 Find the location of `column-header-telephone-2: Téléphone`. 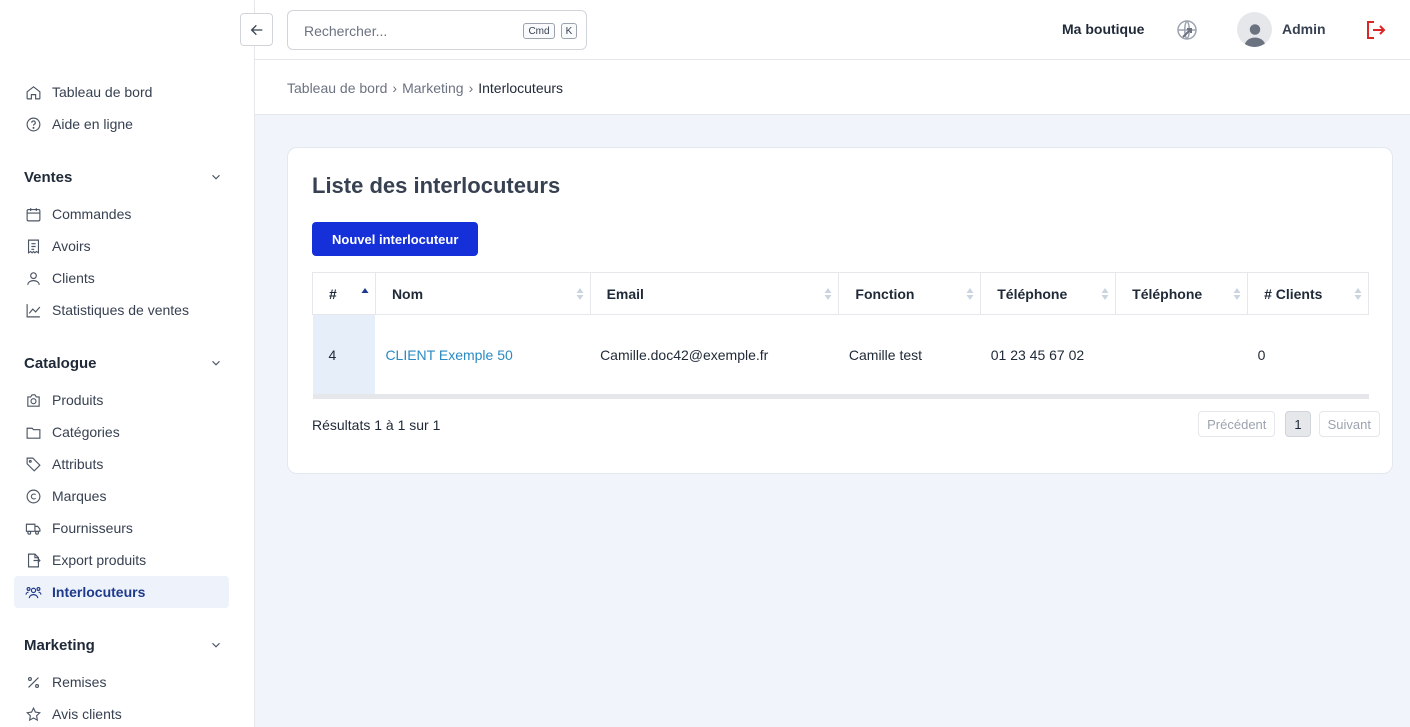

column-header-telephone-2: Téléphone is located at coordinates (1182, 293).